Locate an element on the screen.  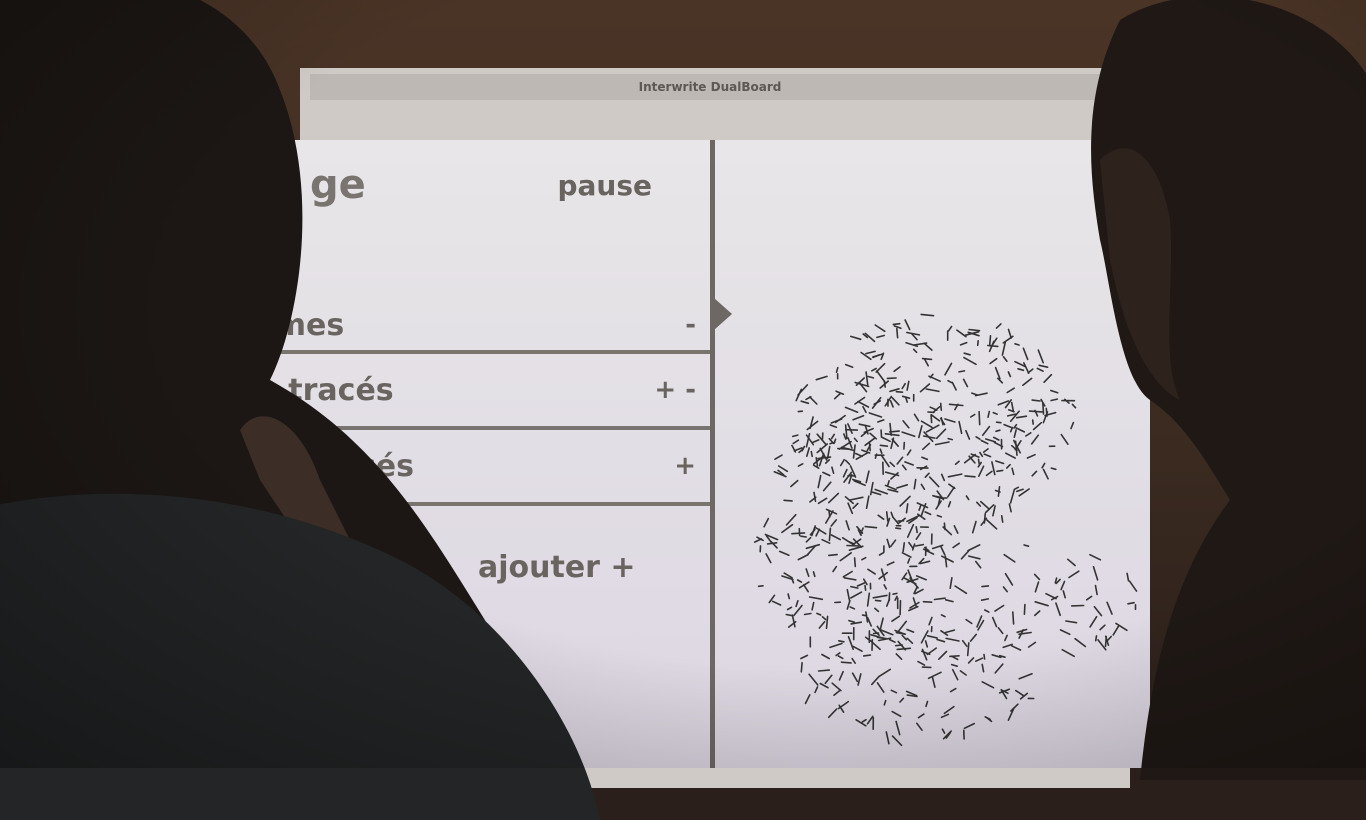
row-controls-formes: - is located at coordinates (690, 325).